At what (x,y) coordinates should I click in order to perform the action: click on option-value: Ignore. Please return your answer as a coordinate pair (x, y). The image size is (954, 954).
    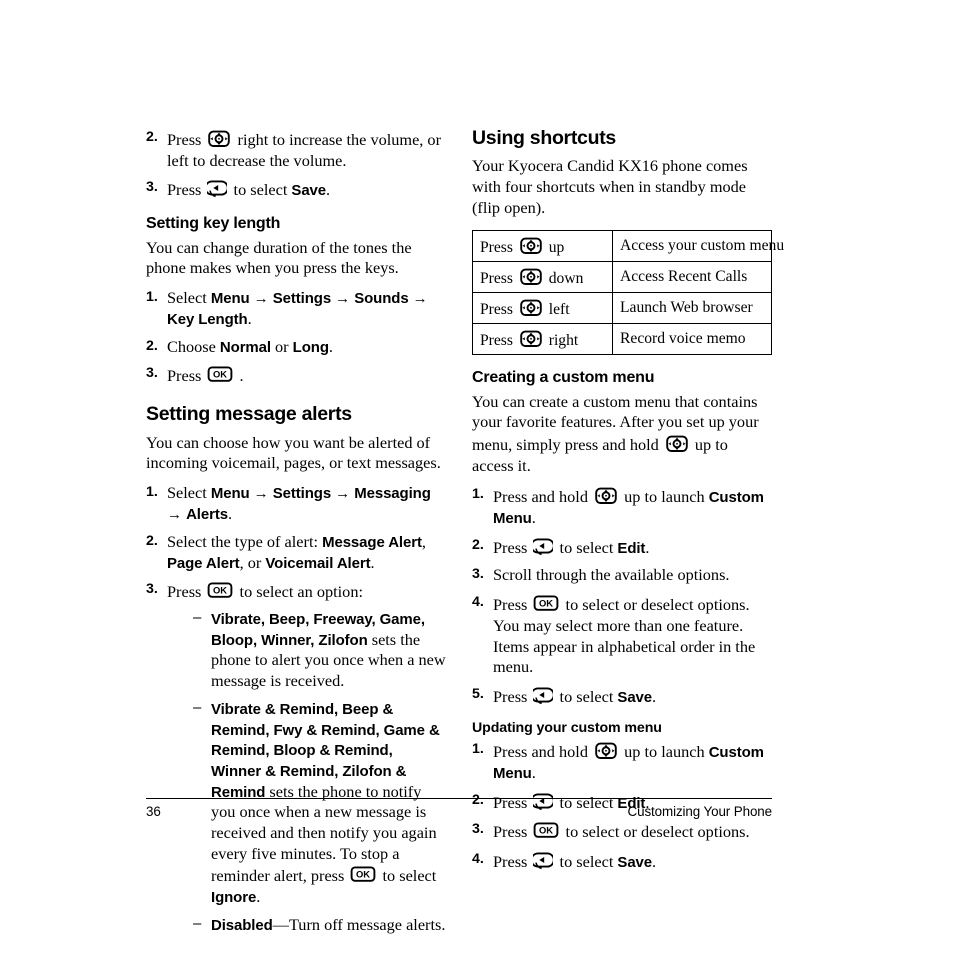
    Looking at the image, I should click on (234, 898).